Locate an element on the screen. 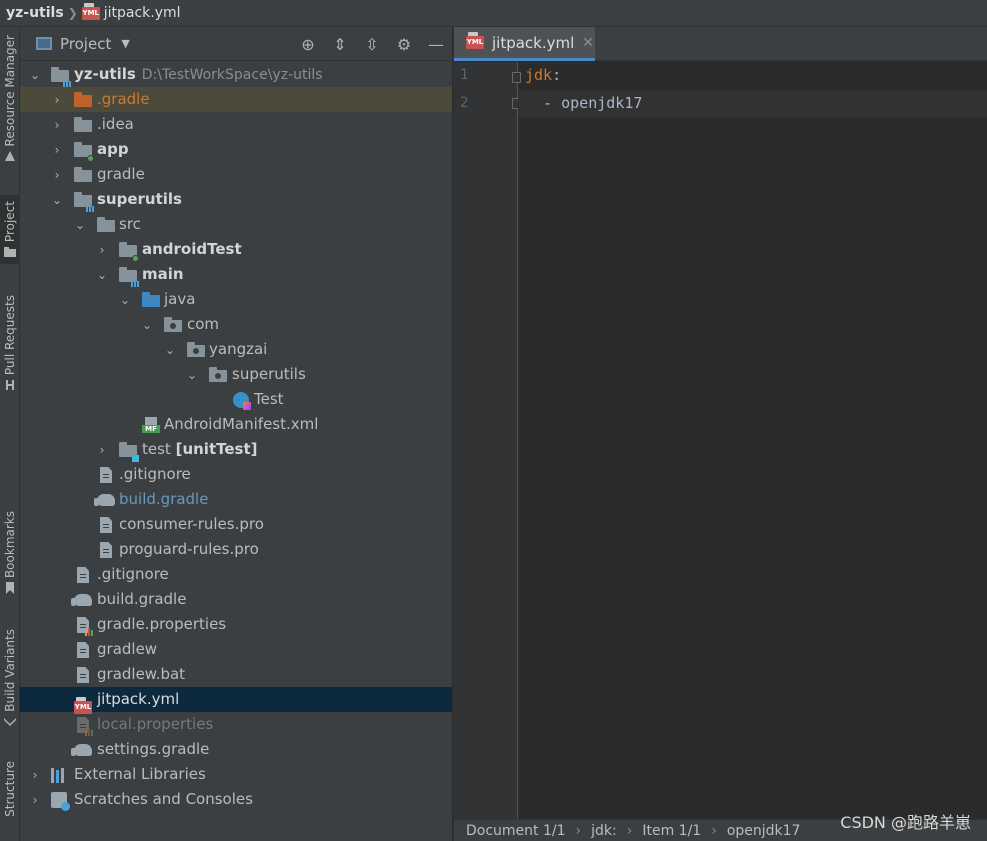  tree-item-label: gradle.properties is located at coordinates (162, 624).